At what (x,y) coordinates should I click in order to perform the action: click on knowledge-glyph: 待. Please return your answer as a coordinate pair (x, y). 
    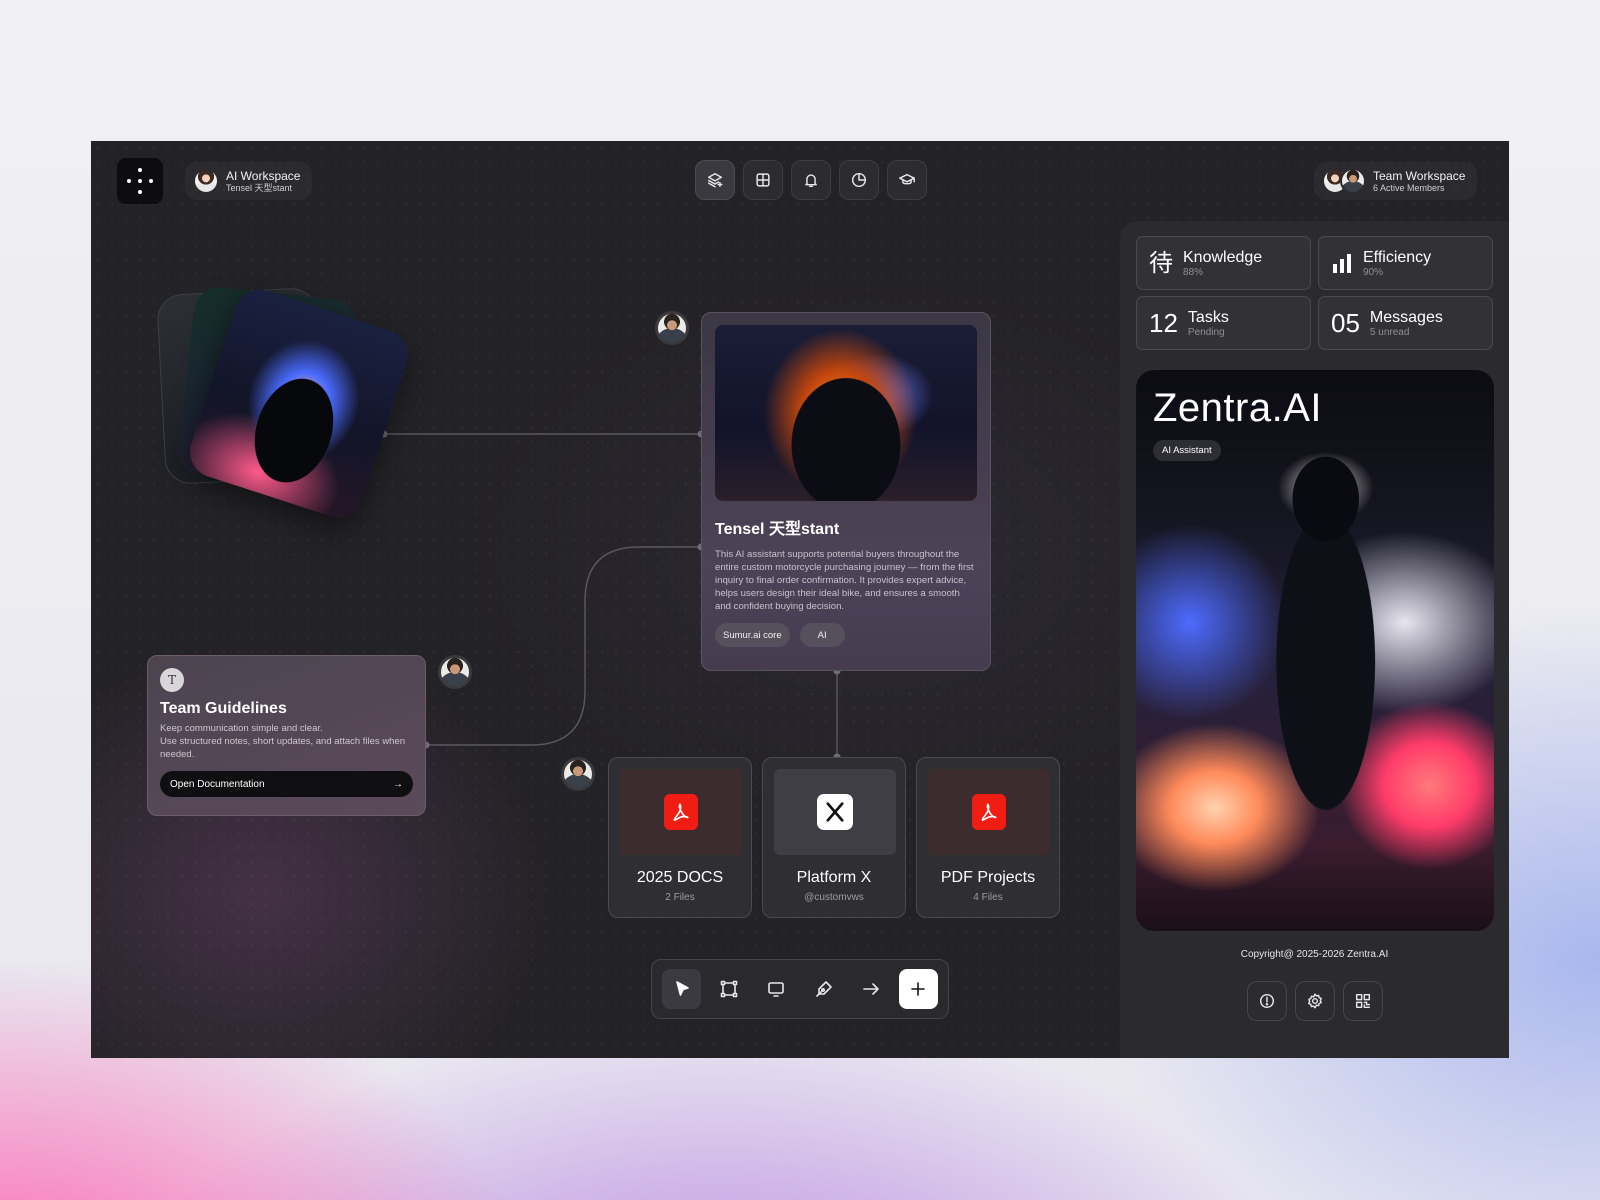
    Looking at the image, I should click on (1161, 263).